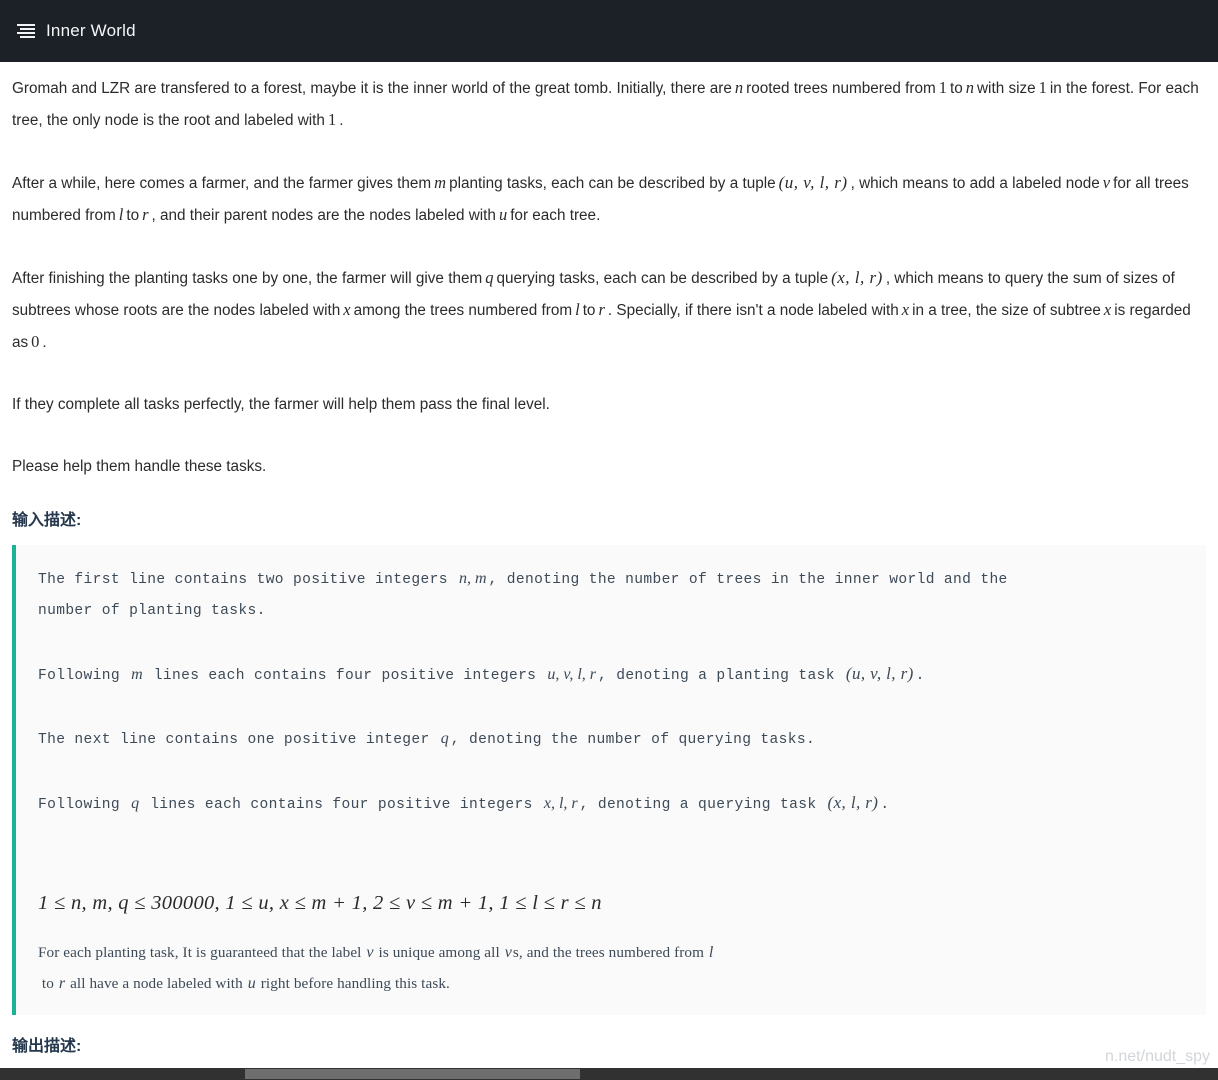 The width and height of the screenshot is (1218, 1080). I want to click on p3-var-r: r, so click(601, 309).